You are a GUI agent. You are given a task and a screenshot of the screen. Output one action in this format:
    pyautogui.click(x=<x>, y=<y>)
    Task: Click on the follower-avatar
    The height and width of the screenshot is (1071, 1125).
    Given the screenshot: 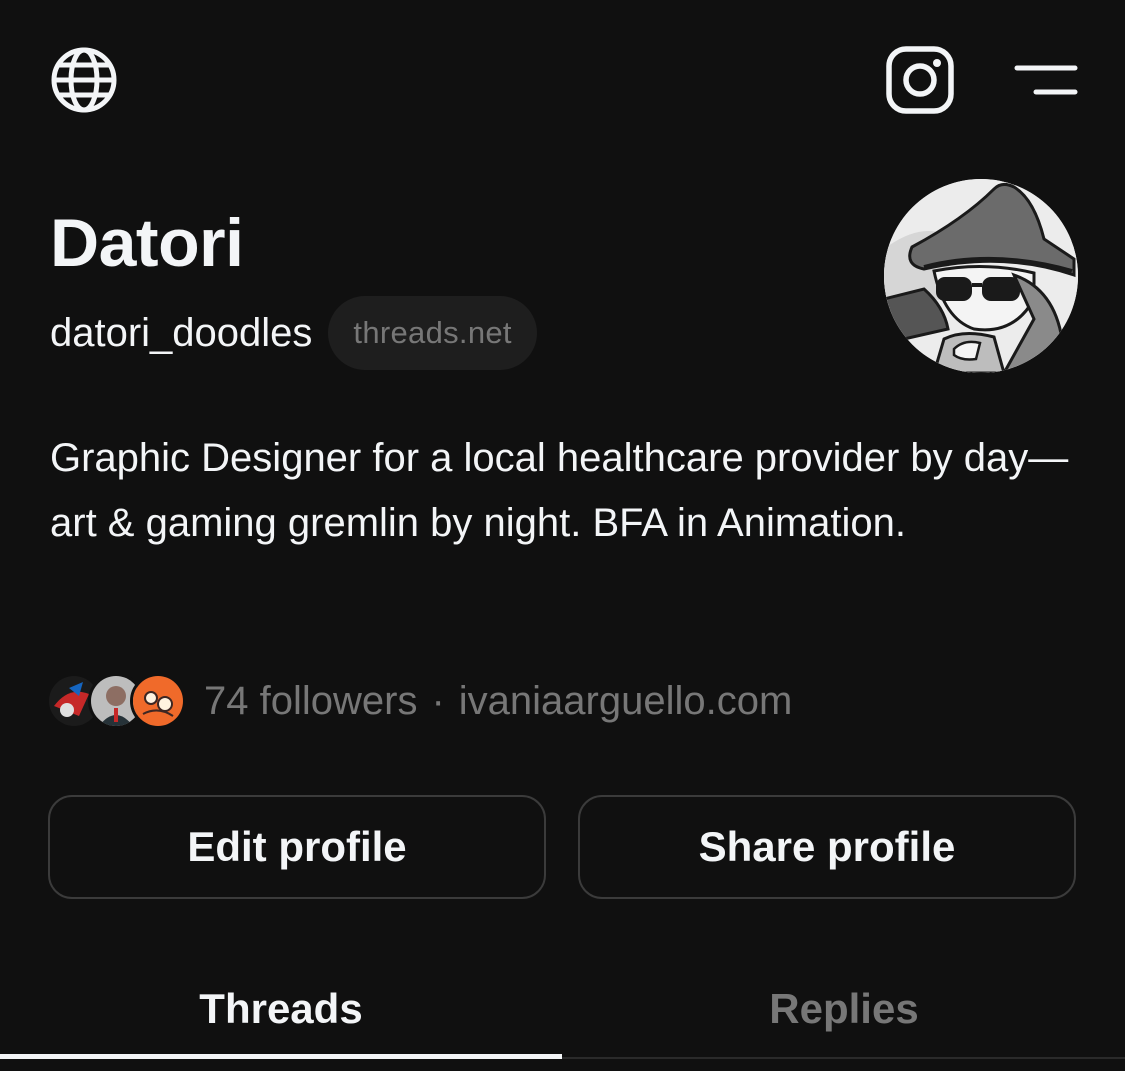 What is the action you would take?
    pyautogui.click(x=158, y=701)
    